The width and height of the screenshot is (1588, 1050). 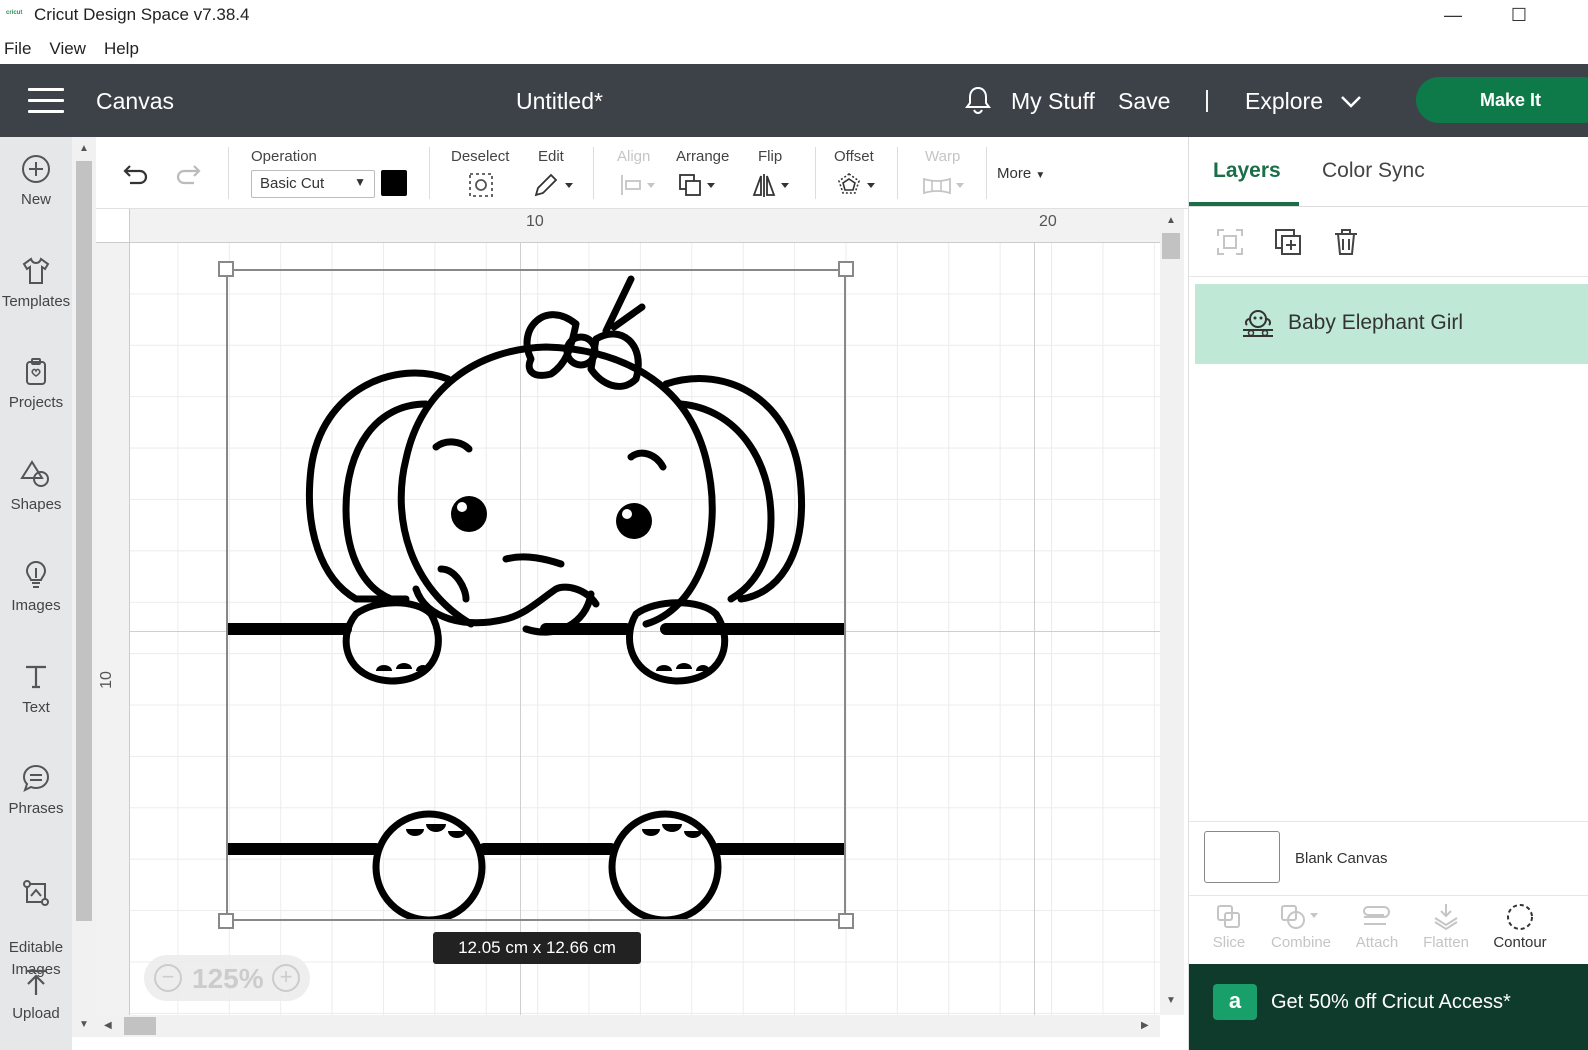 What do you see at coordinates (113, 612) in the screenshot?
I see `ruler-vertical: 10` at bounding box center [113, 612].